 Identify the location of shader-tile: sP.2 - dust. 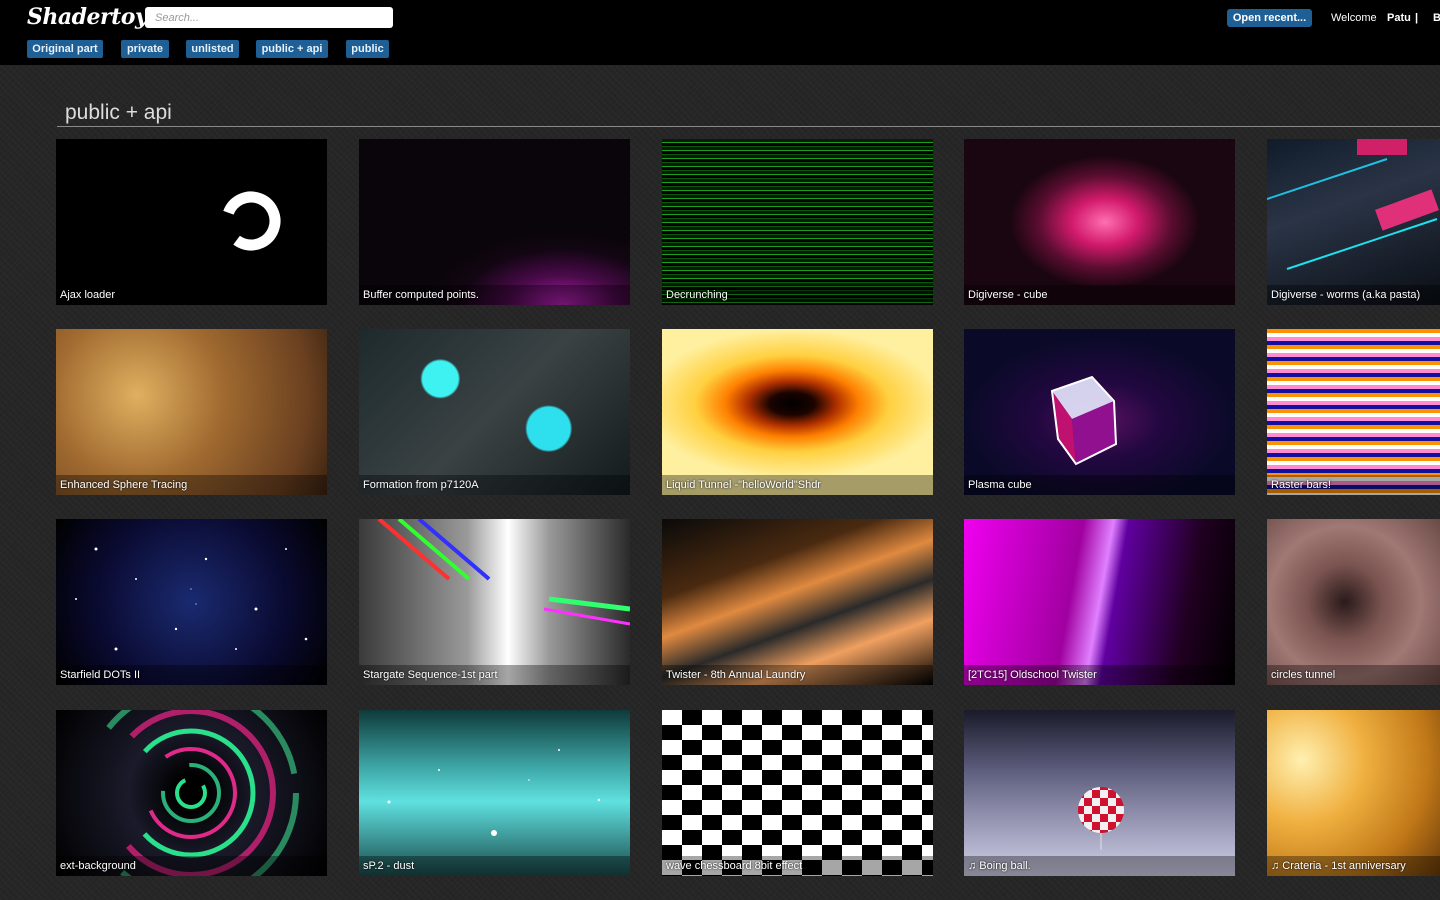
(494, 793).